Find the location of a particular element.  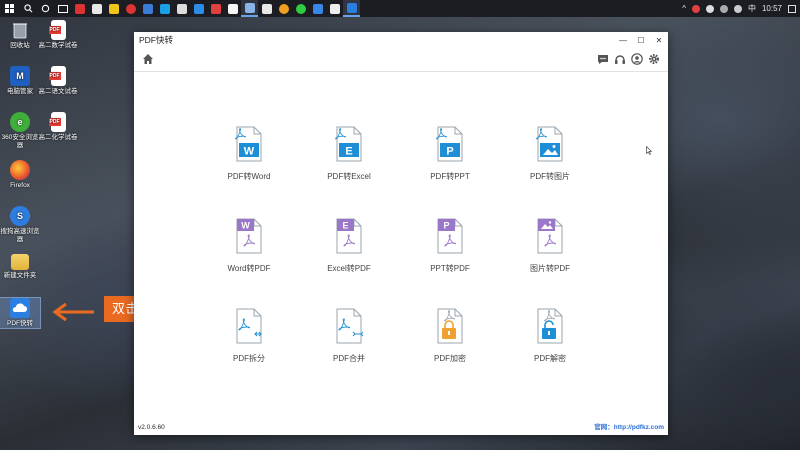

desktop-icon-label: 新建文件夹 is located at coordinates (20, 275).